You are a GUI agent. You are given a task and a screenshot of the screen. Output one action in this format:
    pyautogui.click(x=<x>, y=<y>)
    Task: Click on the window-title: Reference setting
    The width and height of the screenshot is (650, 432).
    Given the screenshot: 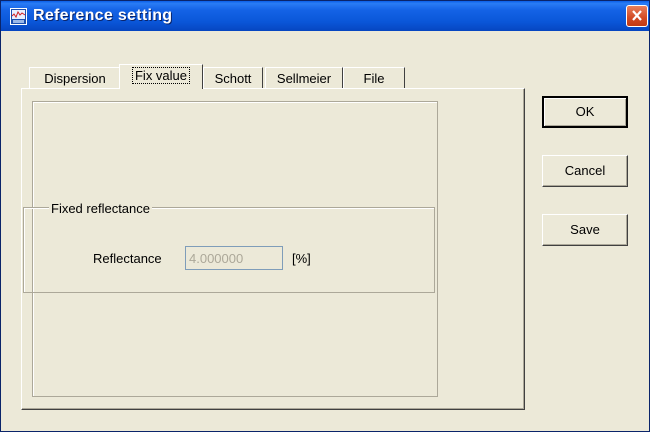 What is the action you would take?
    pyautogui.click(x=103, y=15)
    